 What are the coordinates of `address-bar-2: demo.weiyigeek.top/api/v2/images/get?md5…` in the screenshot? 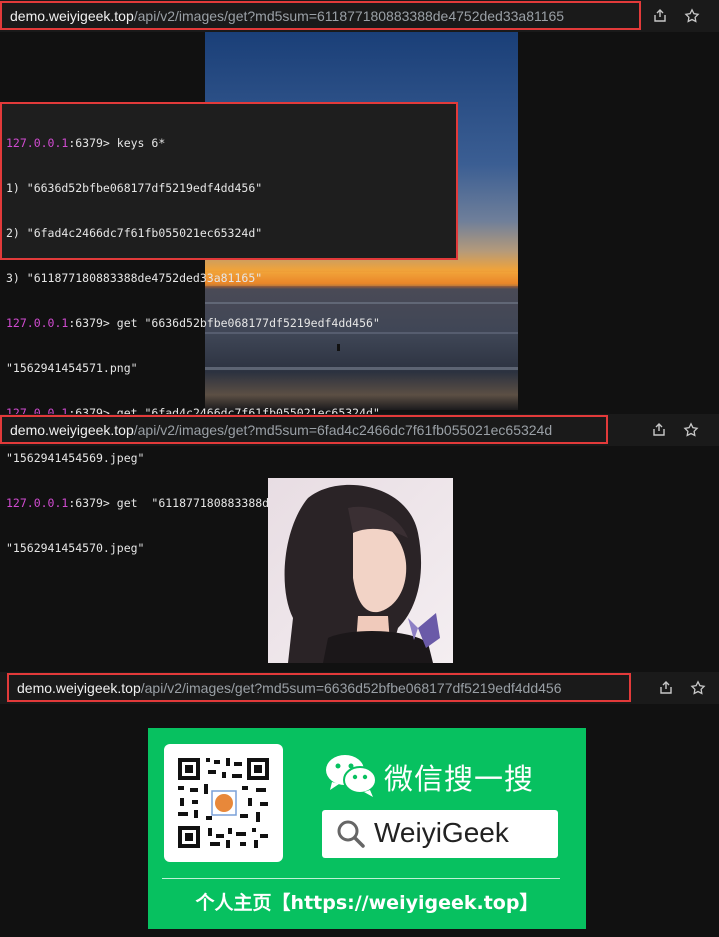 It's located at (359, 430).